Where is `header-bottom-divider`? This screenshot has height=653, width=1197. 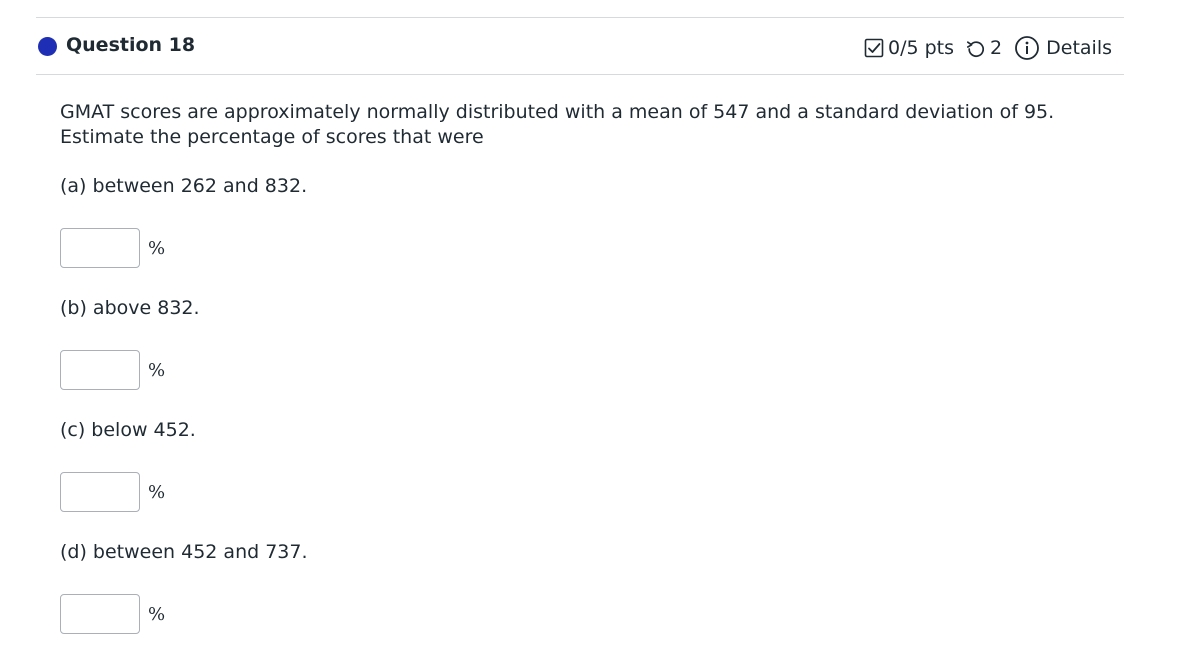
header-bottom-divider is located at coordinates (580, 74).